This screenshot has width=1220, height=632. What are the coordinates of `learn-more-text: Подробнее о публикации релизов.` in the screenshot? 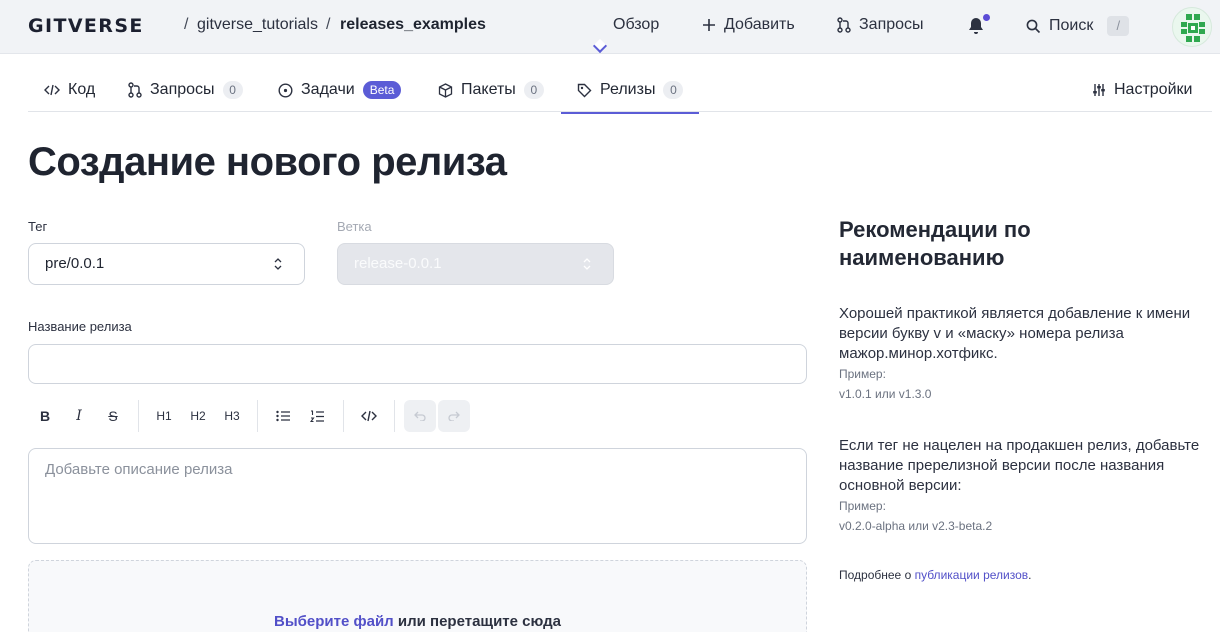 It's located at (935, 575).